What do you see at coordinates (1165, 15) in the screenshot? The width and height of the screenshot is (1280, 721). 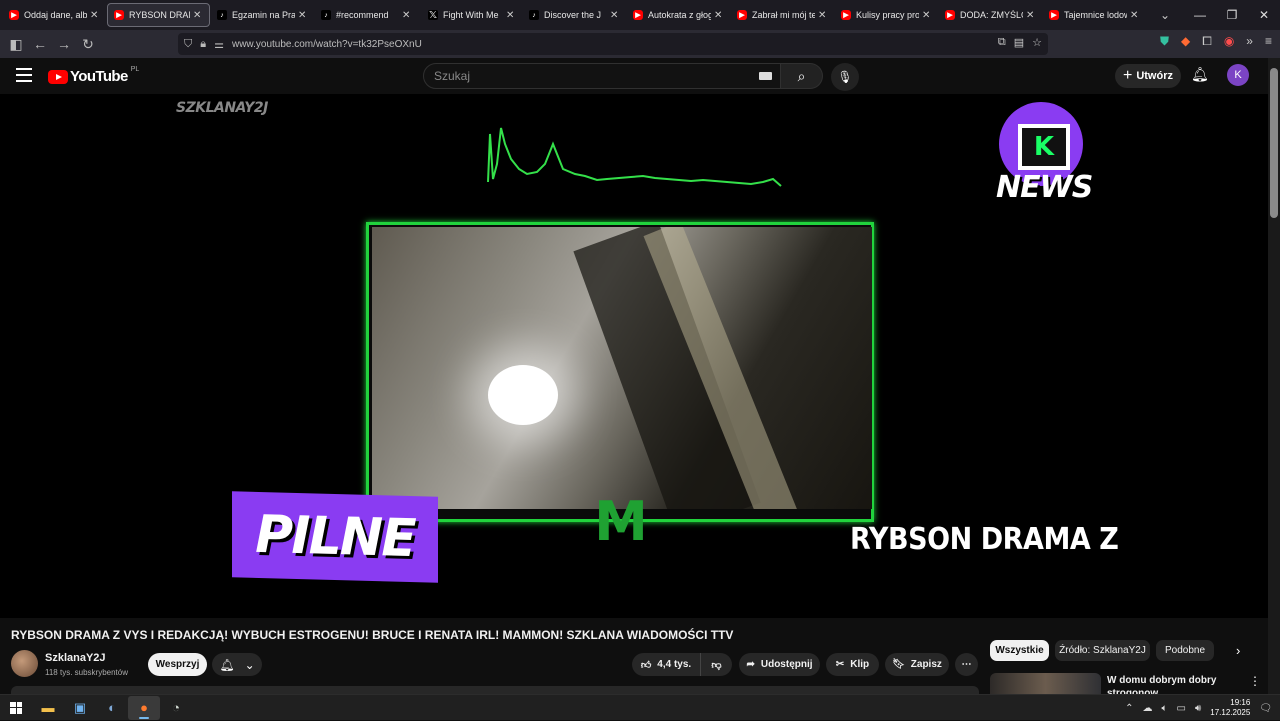 I see `tab-list-chevron-icon: ⌄` at bounding box center [1165, 15].